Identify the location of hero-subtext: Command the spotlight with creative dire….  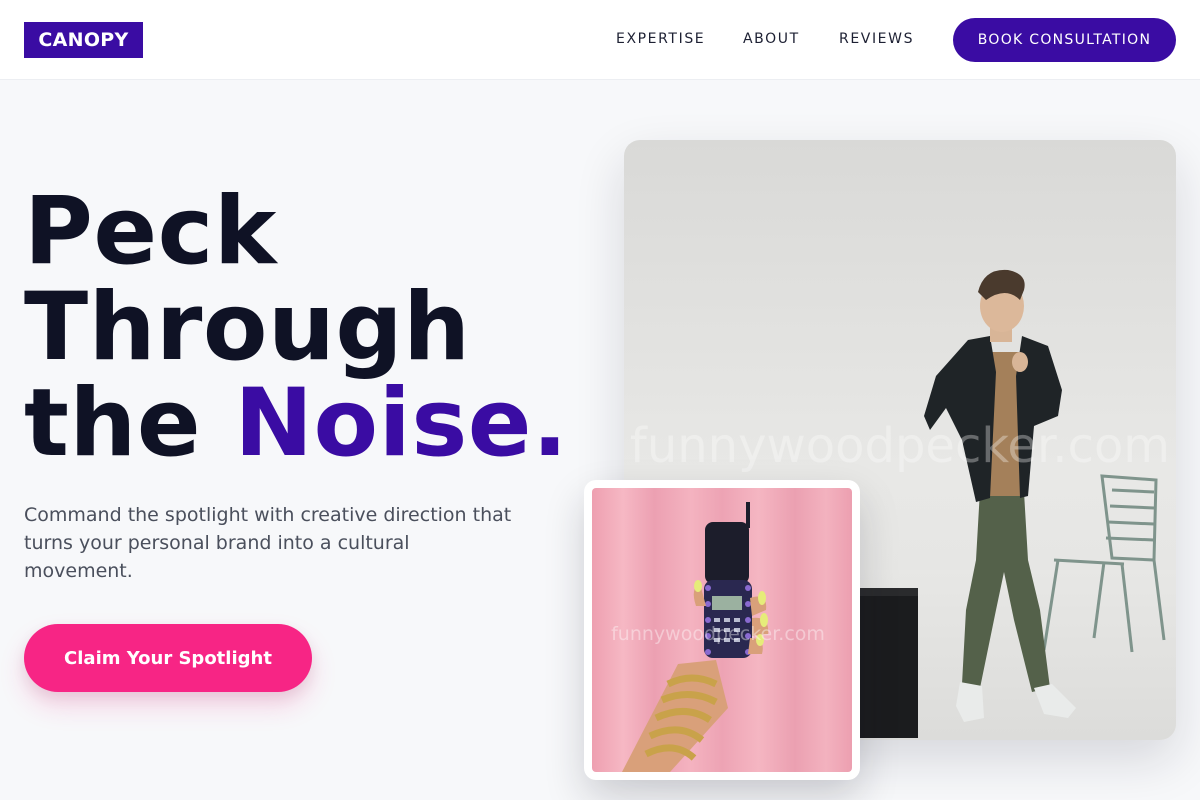
(268, 543).